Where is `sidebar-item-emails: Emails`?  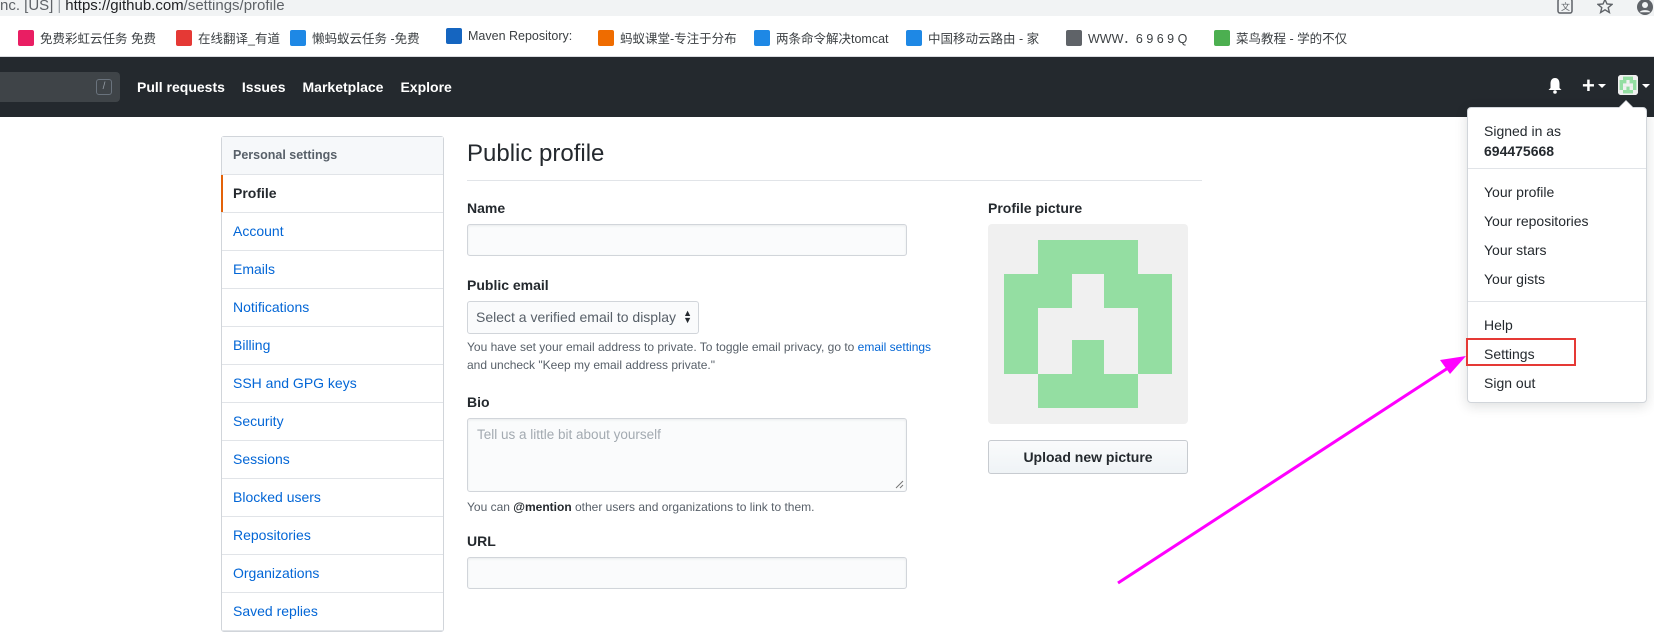
sidebar-item-emails: Emails is located at coordinates (332, 270).